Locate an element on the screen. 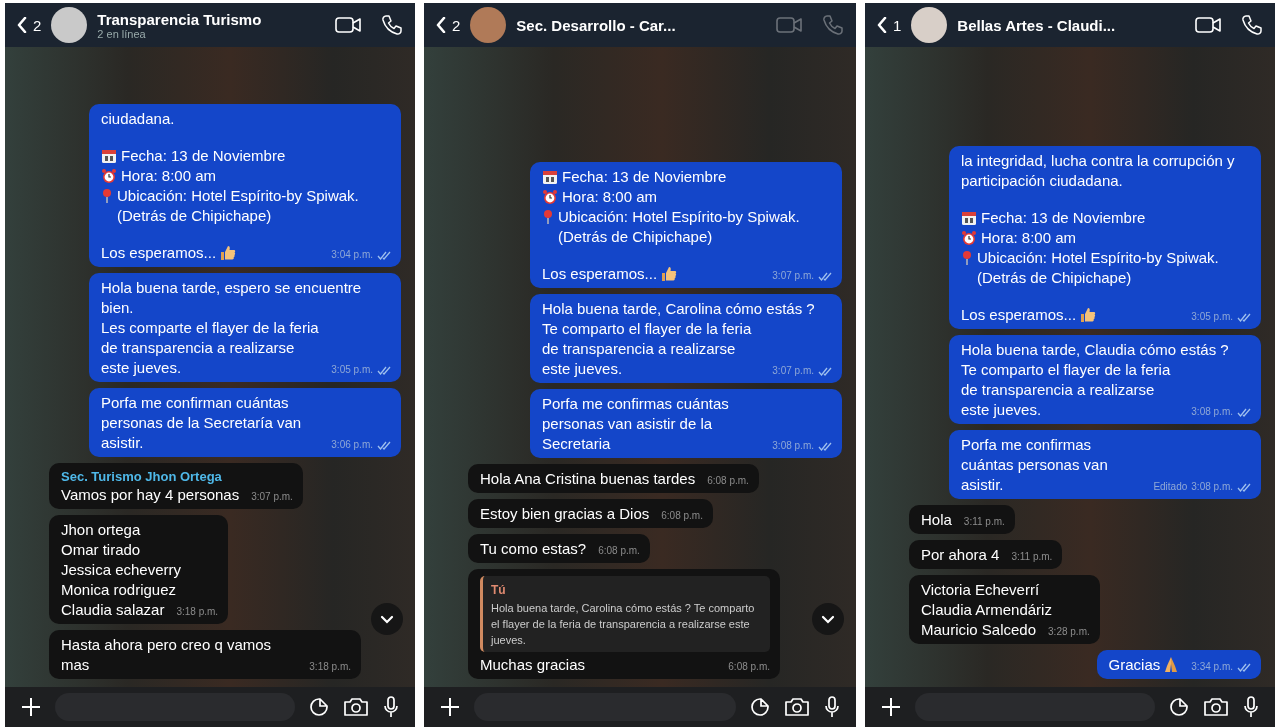 The width and height of the screenshot is (1280, 727). message-text: Te comparto el flayer de la feria de transparencia a realizarse este jueves. is located at coordinates (1066, 390).